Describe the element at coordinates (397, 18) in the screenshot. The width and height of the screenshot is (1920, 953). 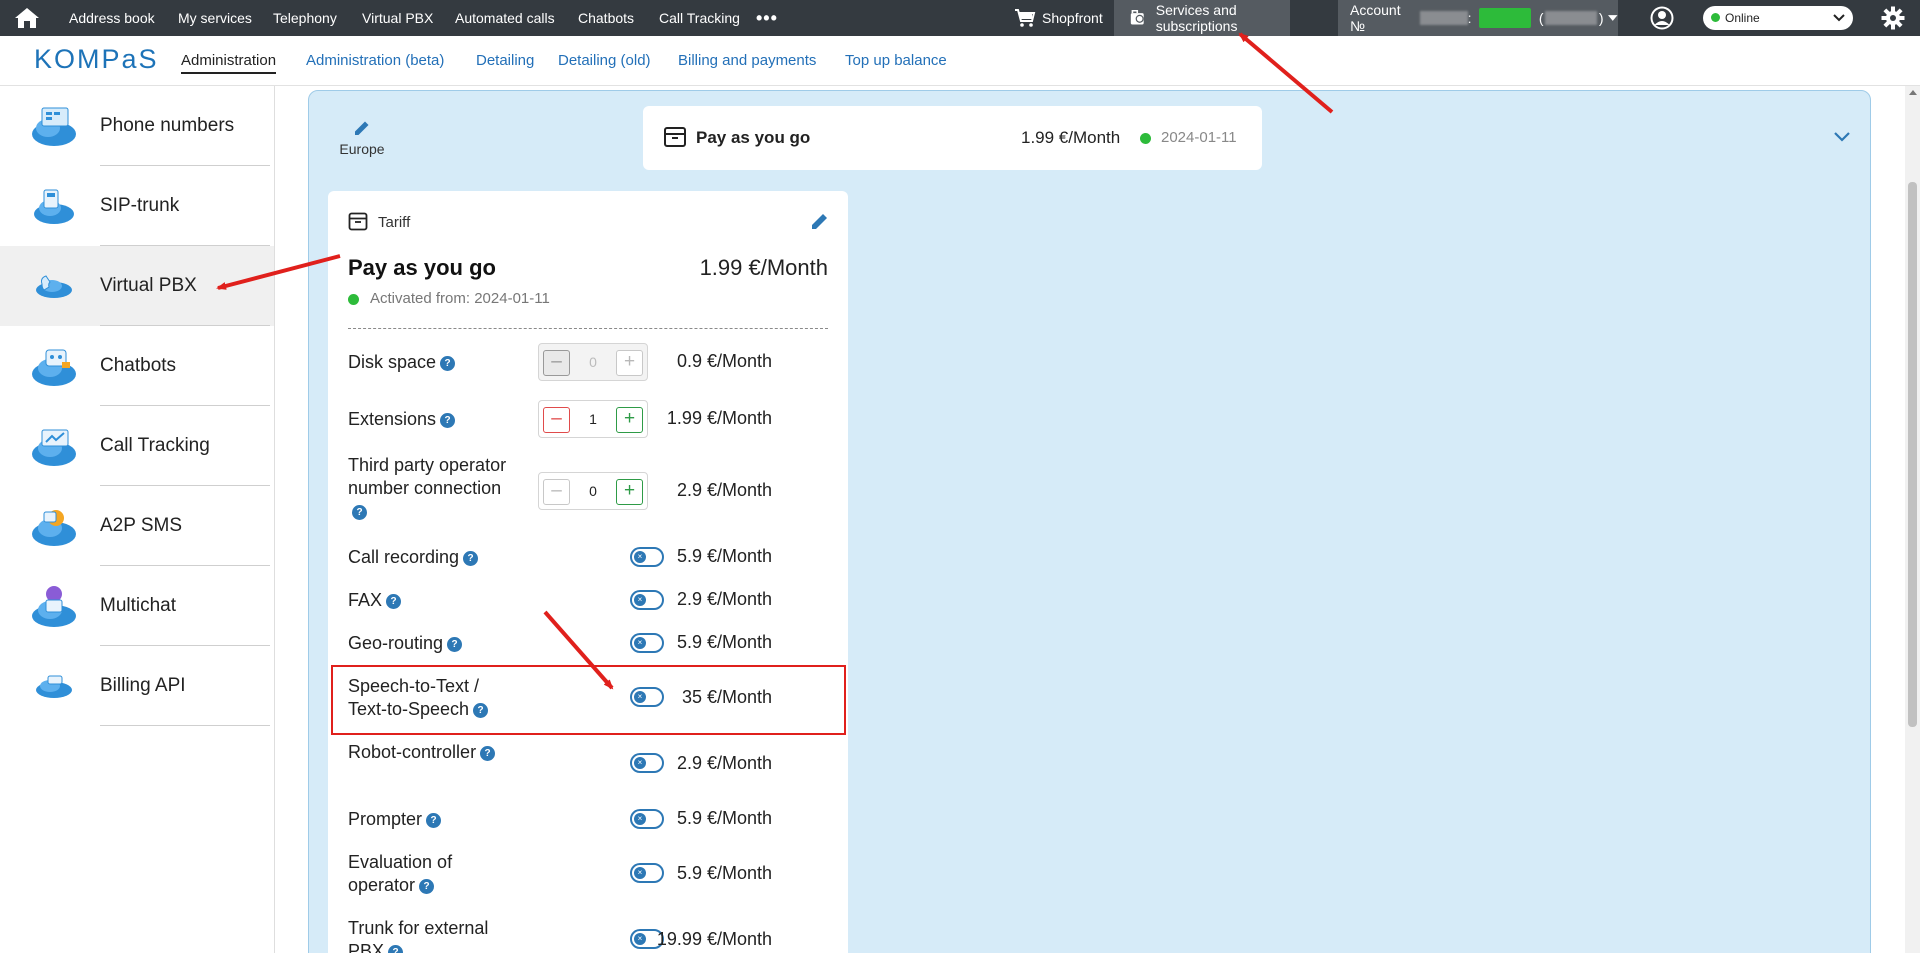
I see `nav-virtual-pbx: Virtual PBX` at that location.